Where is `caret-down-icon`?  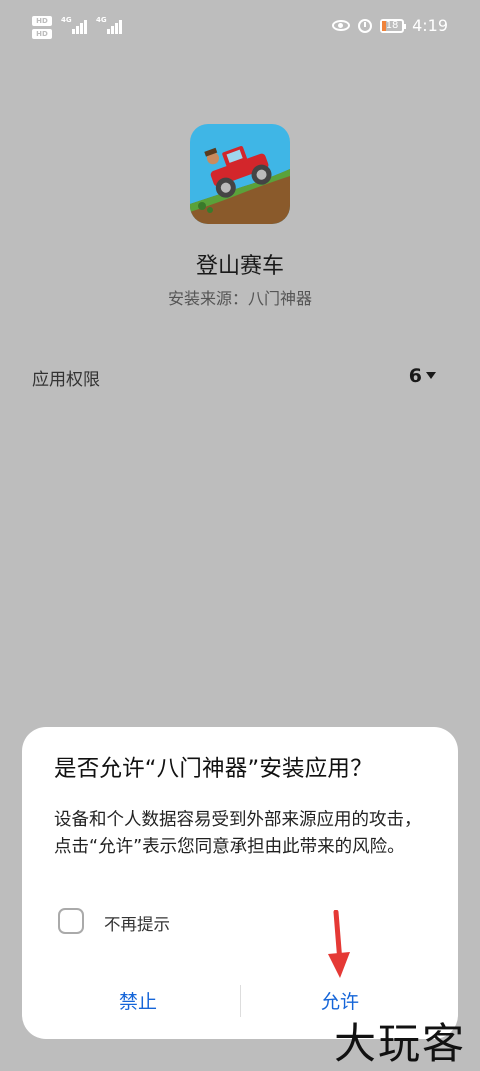
caret-down-icon is located at coordinates (431, 375).